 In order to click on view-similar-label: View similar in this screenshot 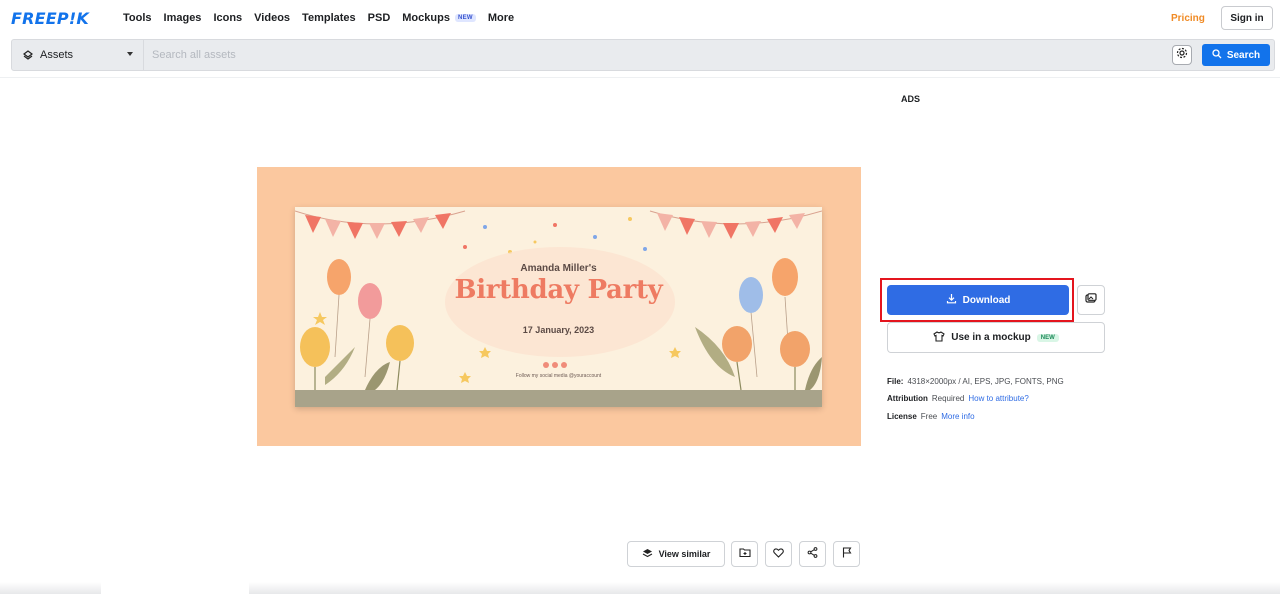, I will do `click(684, 554)`.